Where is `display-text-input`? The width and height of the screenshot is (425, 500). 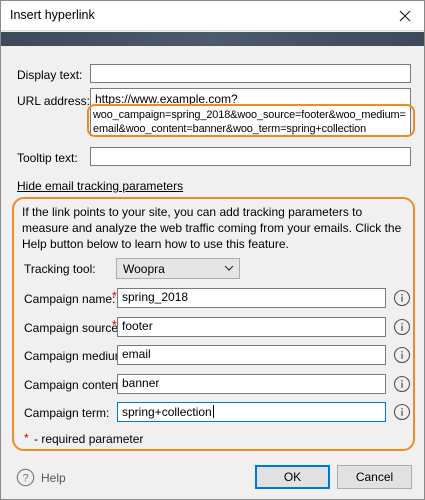
display-text-input is located at coordinates (250, 73).